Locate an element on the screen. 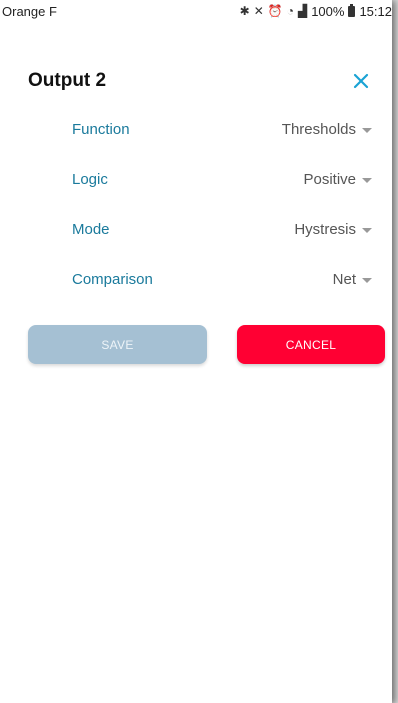 Image resolution: width=398 pixels, height=703 pixels. field-row-mode: Mode Hystresis is located at coordinates (196, 232).